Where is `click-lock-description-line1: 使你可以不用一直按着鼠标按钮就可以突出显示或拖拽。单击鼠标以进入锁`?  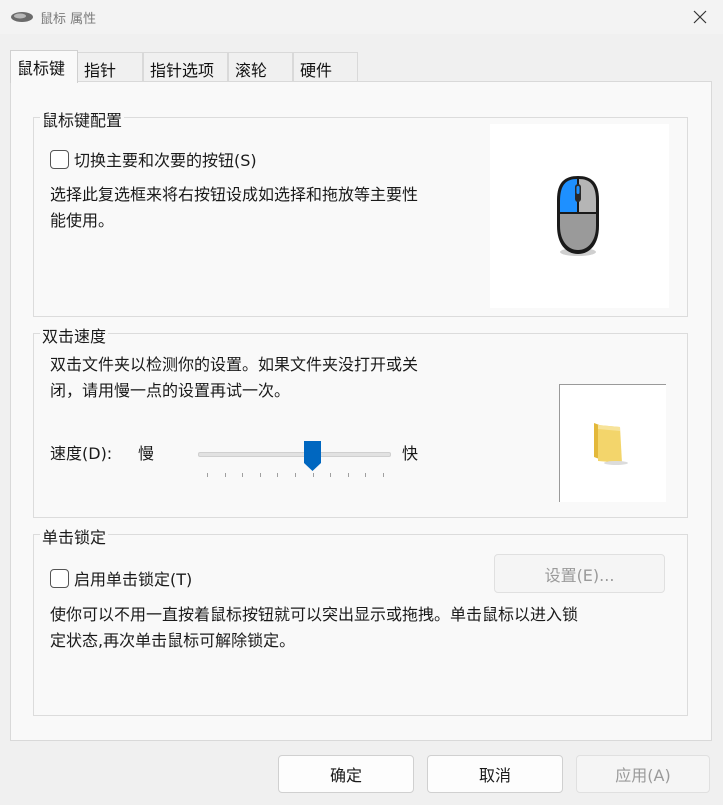 click-lock-description-line1: 使你可以不用一直按着鼠标按钮就可以突出显示或拖拽。单击鼠标以进入锁 is located at coordinates (314, 614).